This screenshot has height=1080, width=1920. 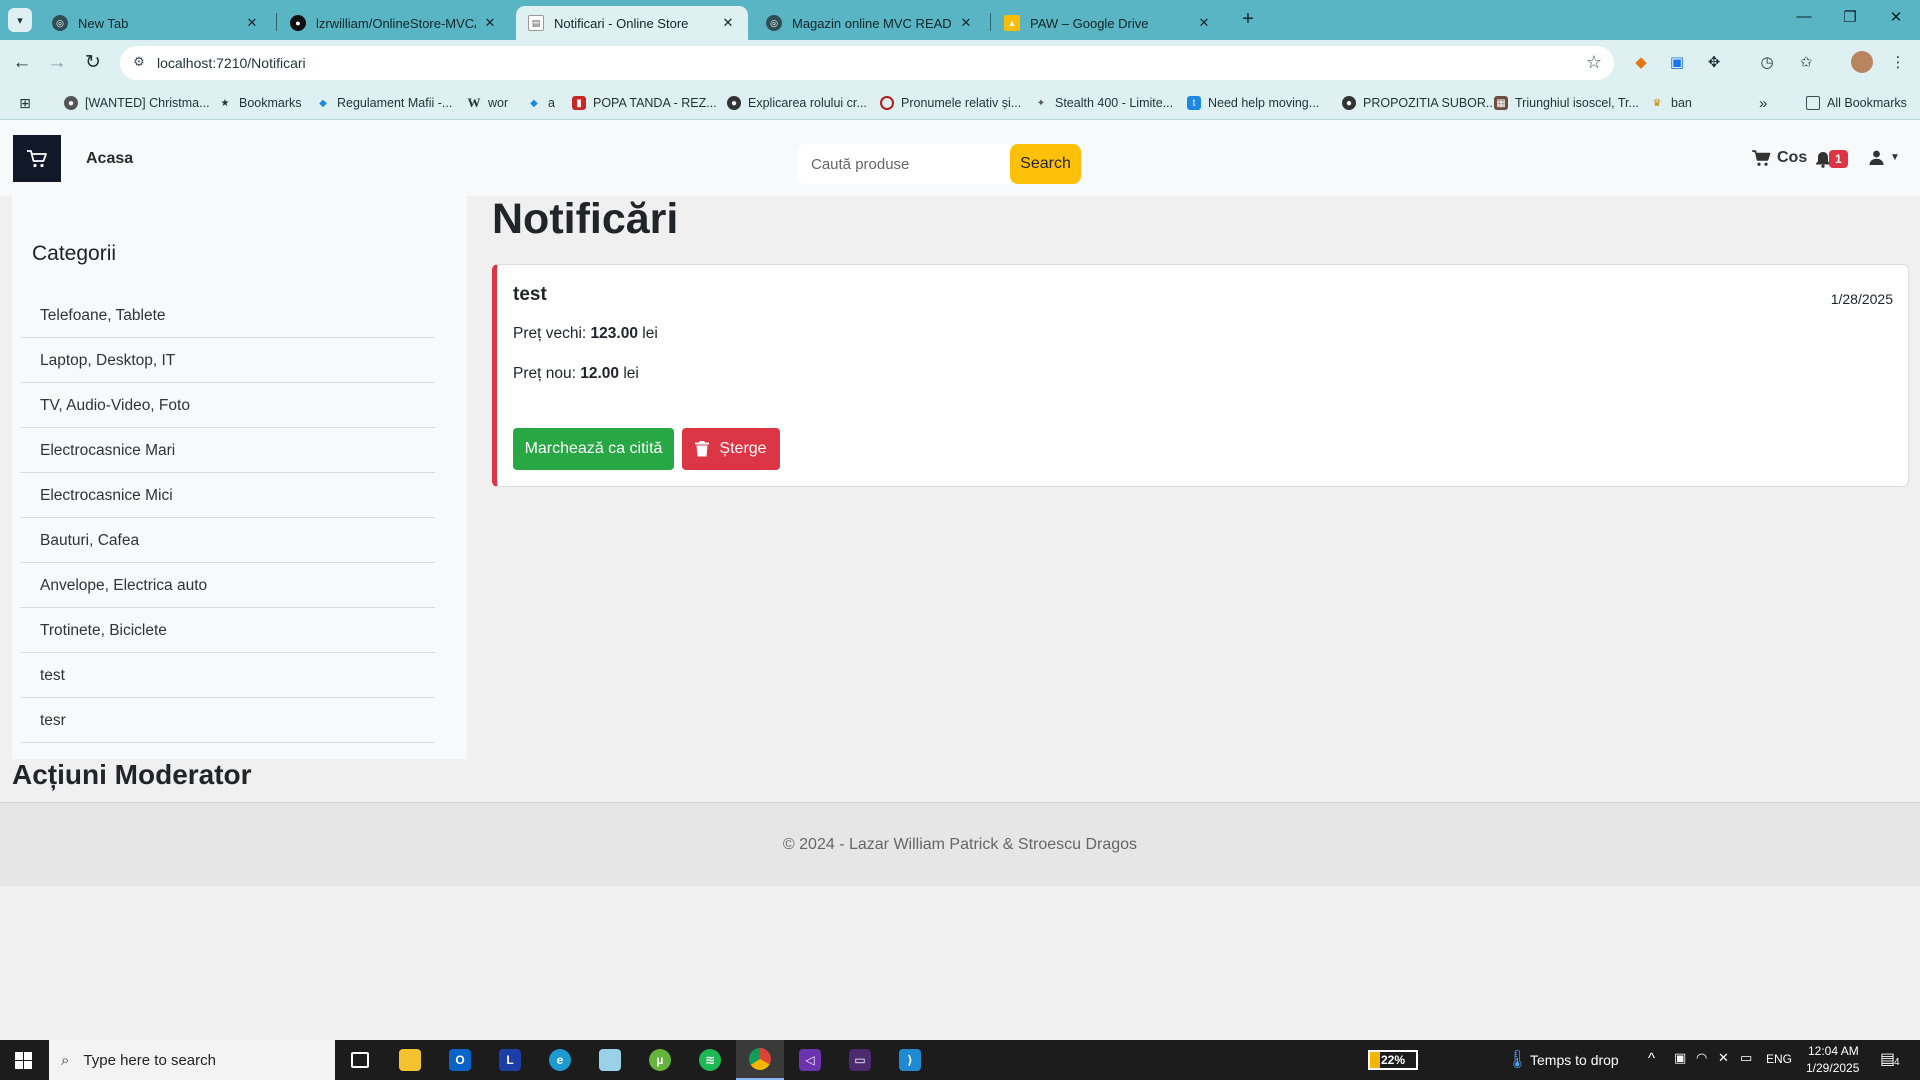 What do you see at coordinates (156, 23) in the screenshot?
I see `tab-new-tab: ◎ New Tab ✕` at bounding box center [156, 23].